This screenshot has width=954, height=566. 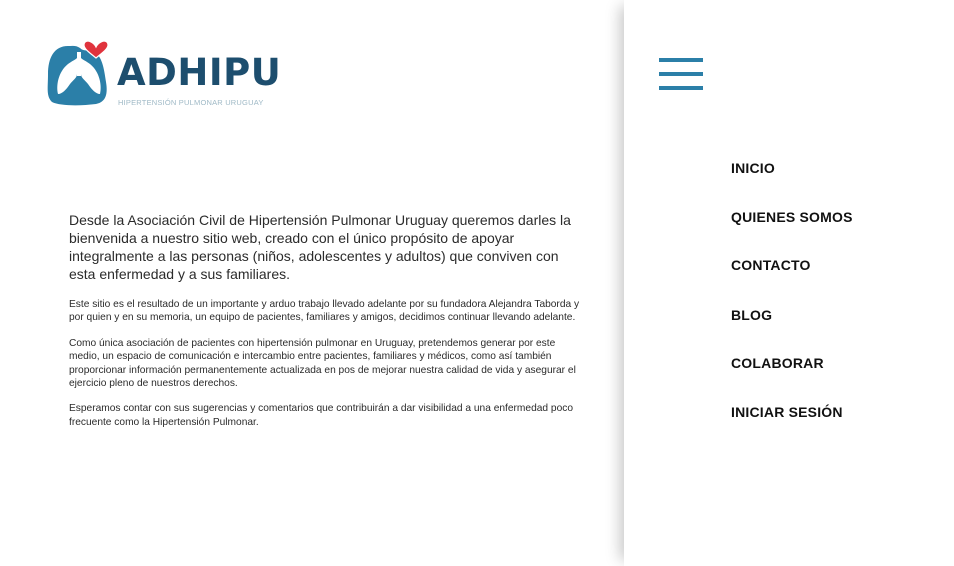 What do you see at coordinates (777, 363) in the screenshot?
I see `nav-item-colaborar: COLABORAR` at bounding box center [777, 363].